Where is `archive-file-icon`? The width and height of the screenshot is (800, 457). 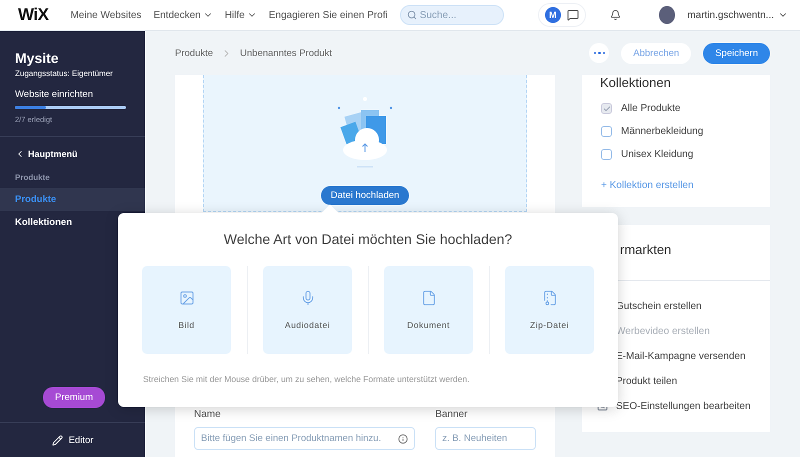 archive-file-icon is located at coordinates (550, 298).